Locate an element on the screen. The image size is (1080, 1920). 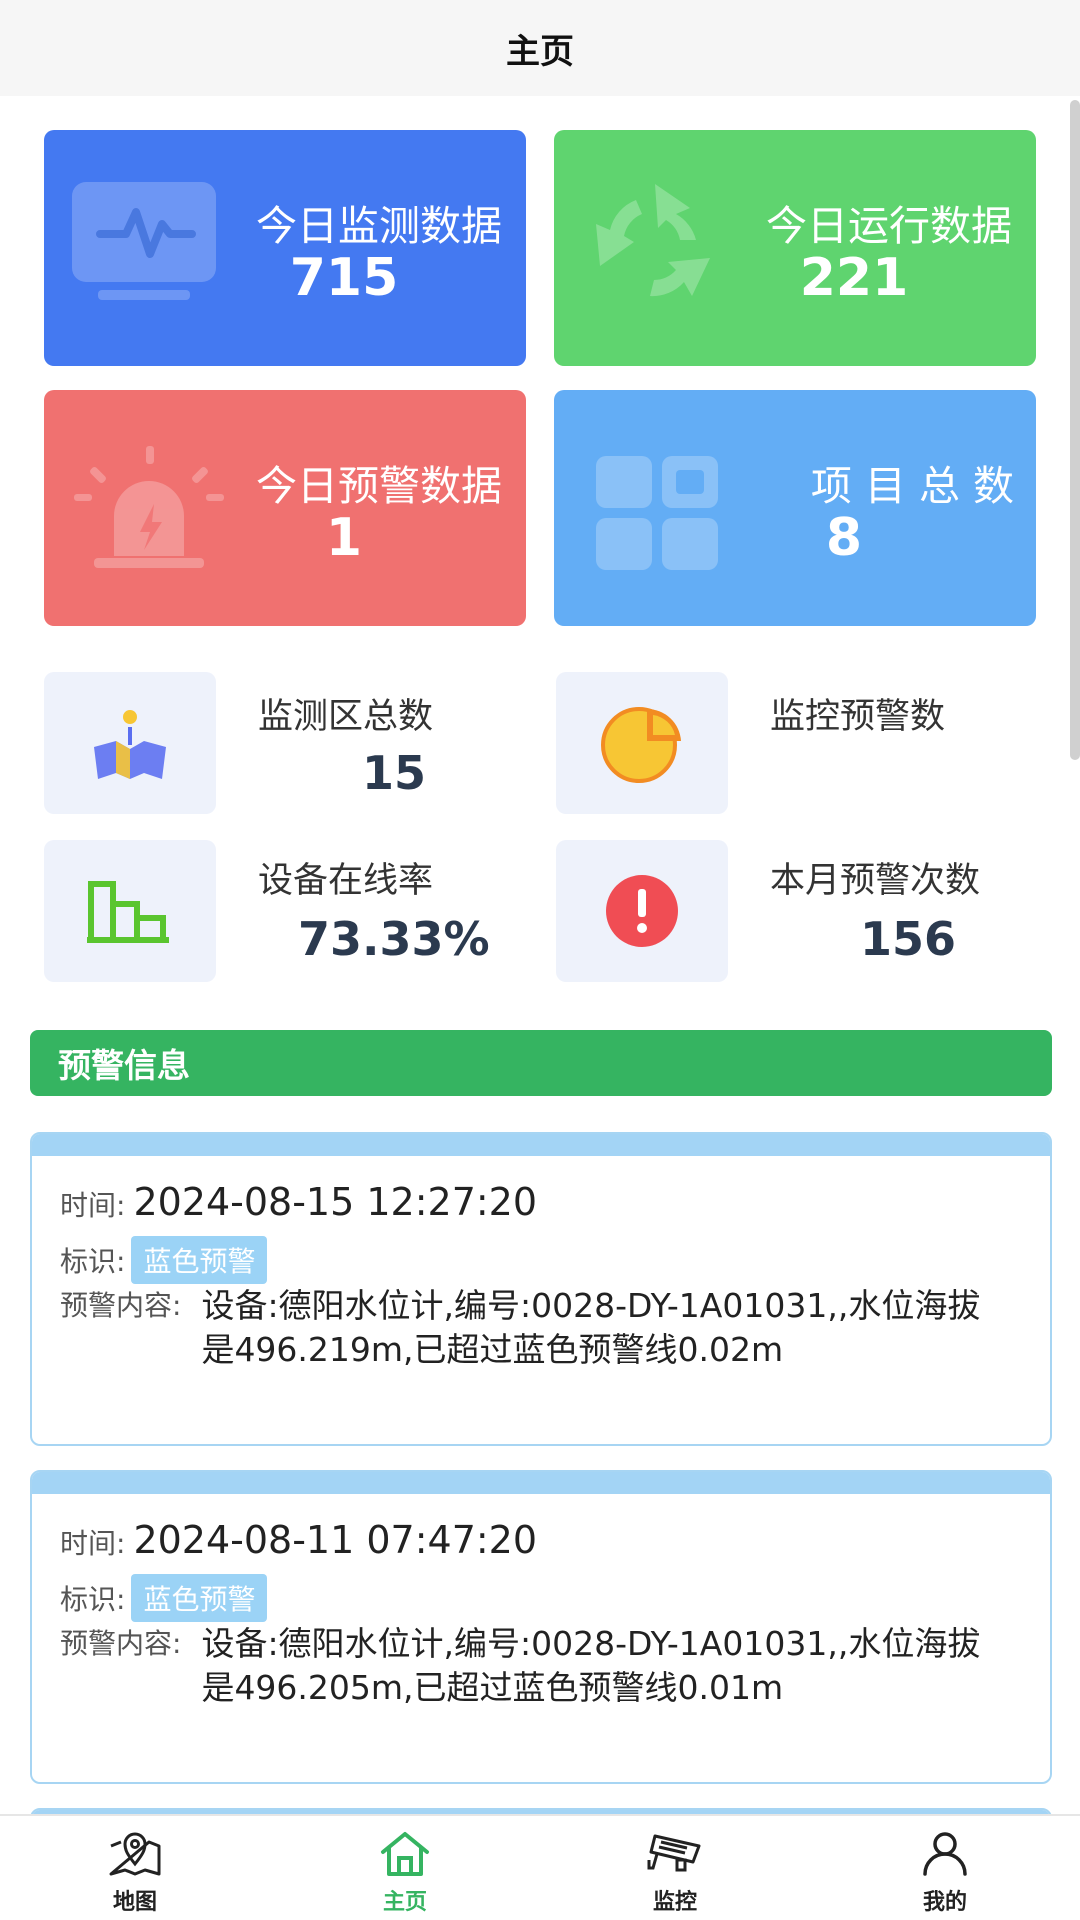
stat-label: 设备在线率 is located at coordinates (346, 881).